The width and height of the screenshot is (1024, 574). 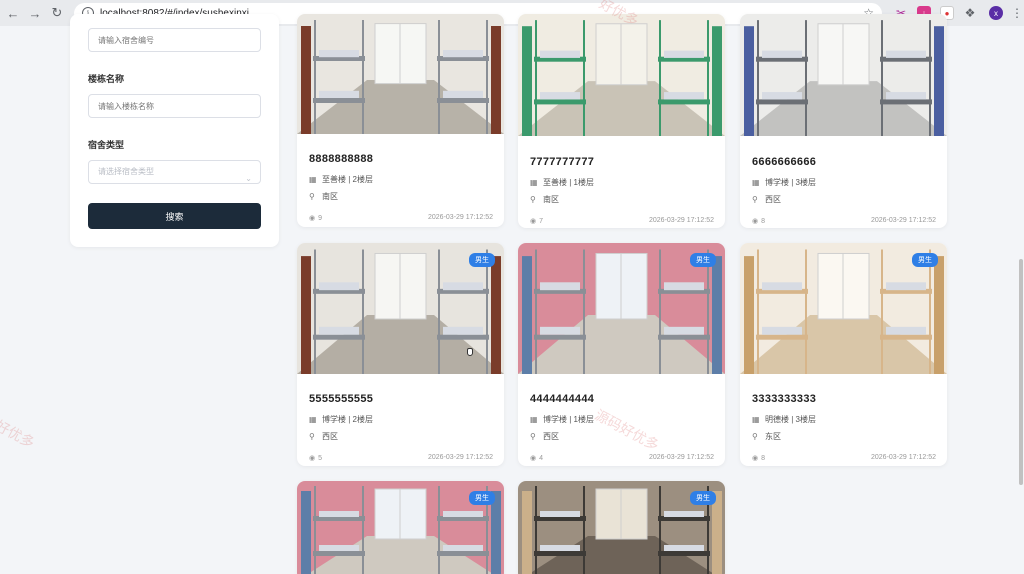 I want to click on building-floor: ▦ 博学楼 | 3楼层, so click(x=784, y=182).